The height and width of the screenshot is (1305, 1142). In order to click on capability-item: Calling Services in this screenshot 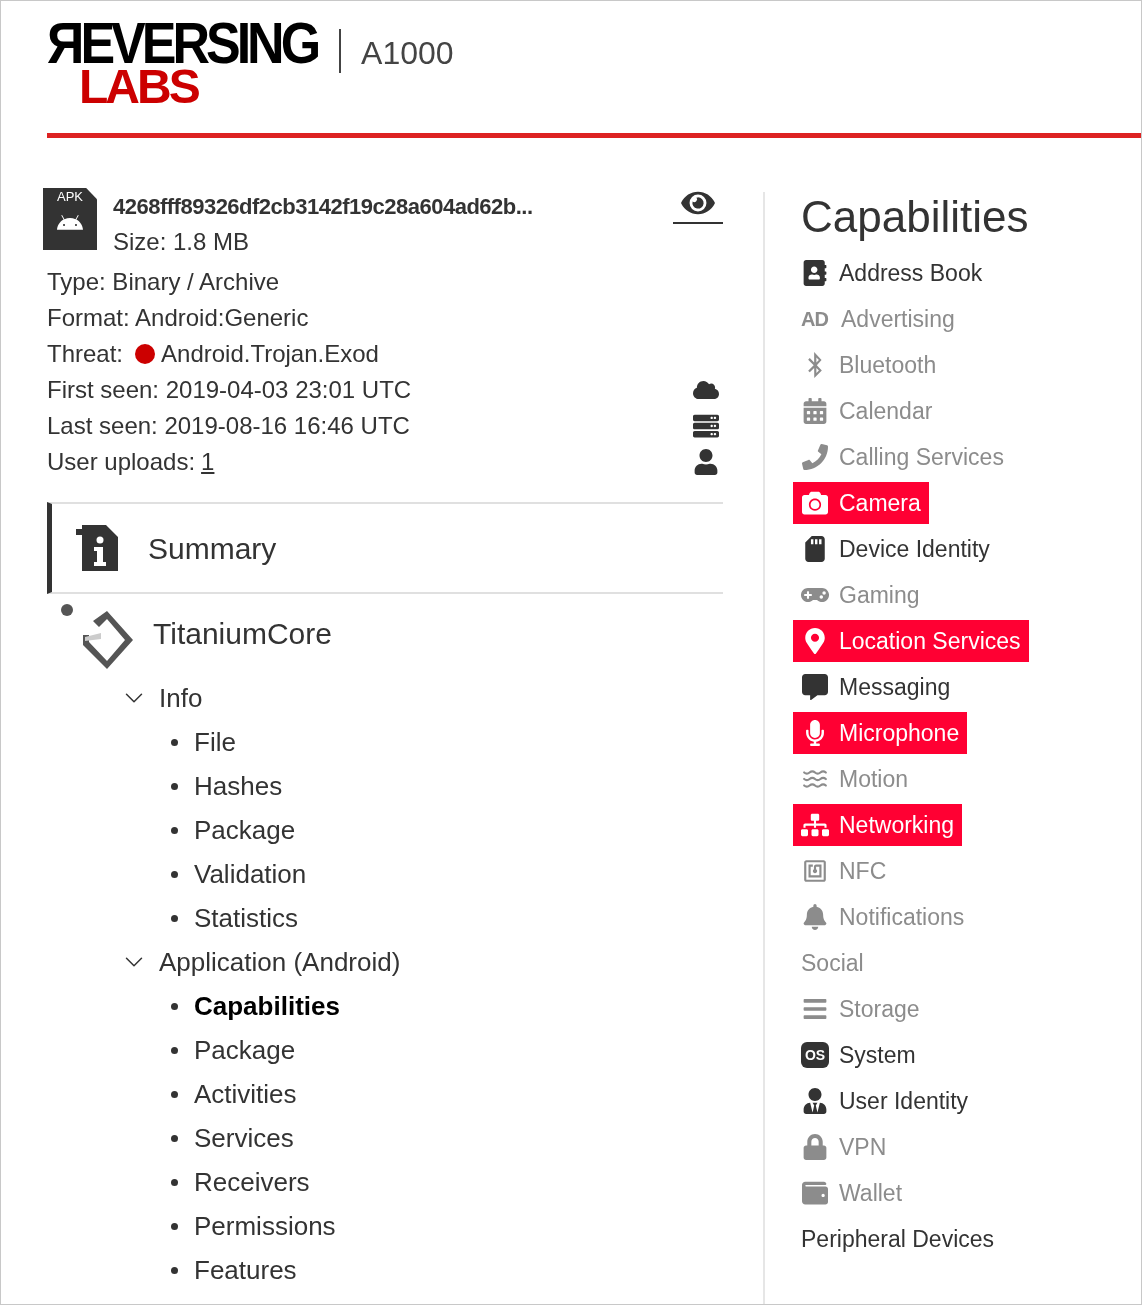, I will do `click(902, 457)`.